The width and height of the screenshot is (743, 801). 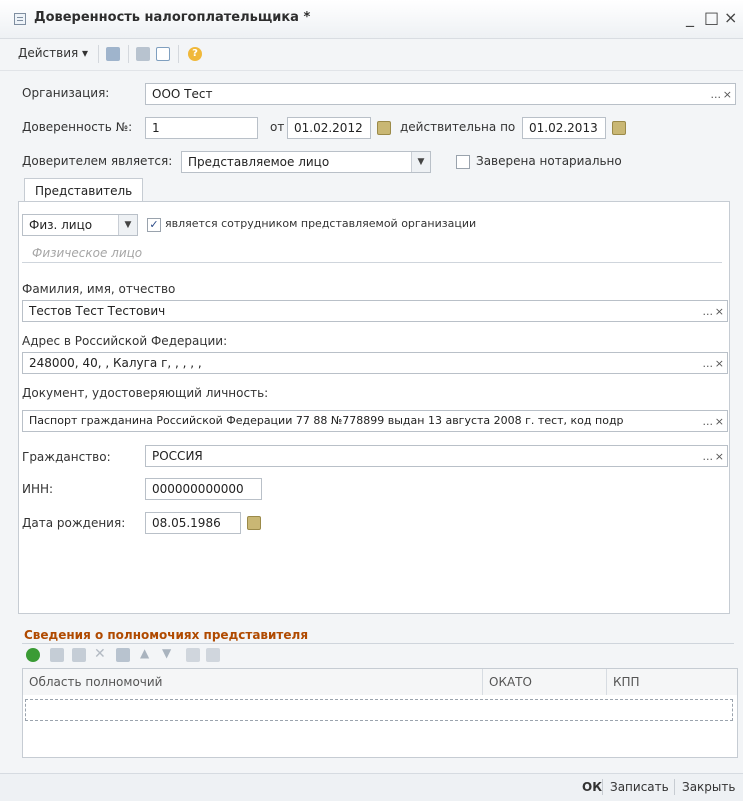 I want to click on table-row, so click(x=379, y=710).